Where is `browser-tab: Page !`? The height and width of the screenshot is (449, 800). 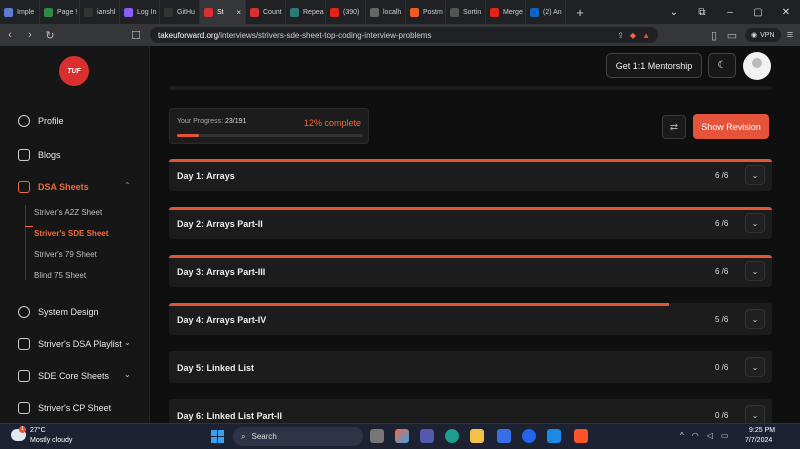 browser-tab: Page ! is located at coordinates (60, 12).